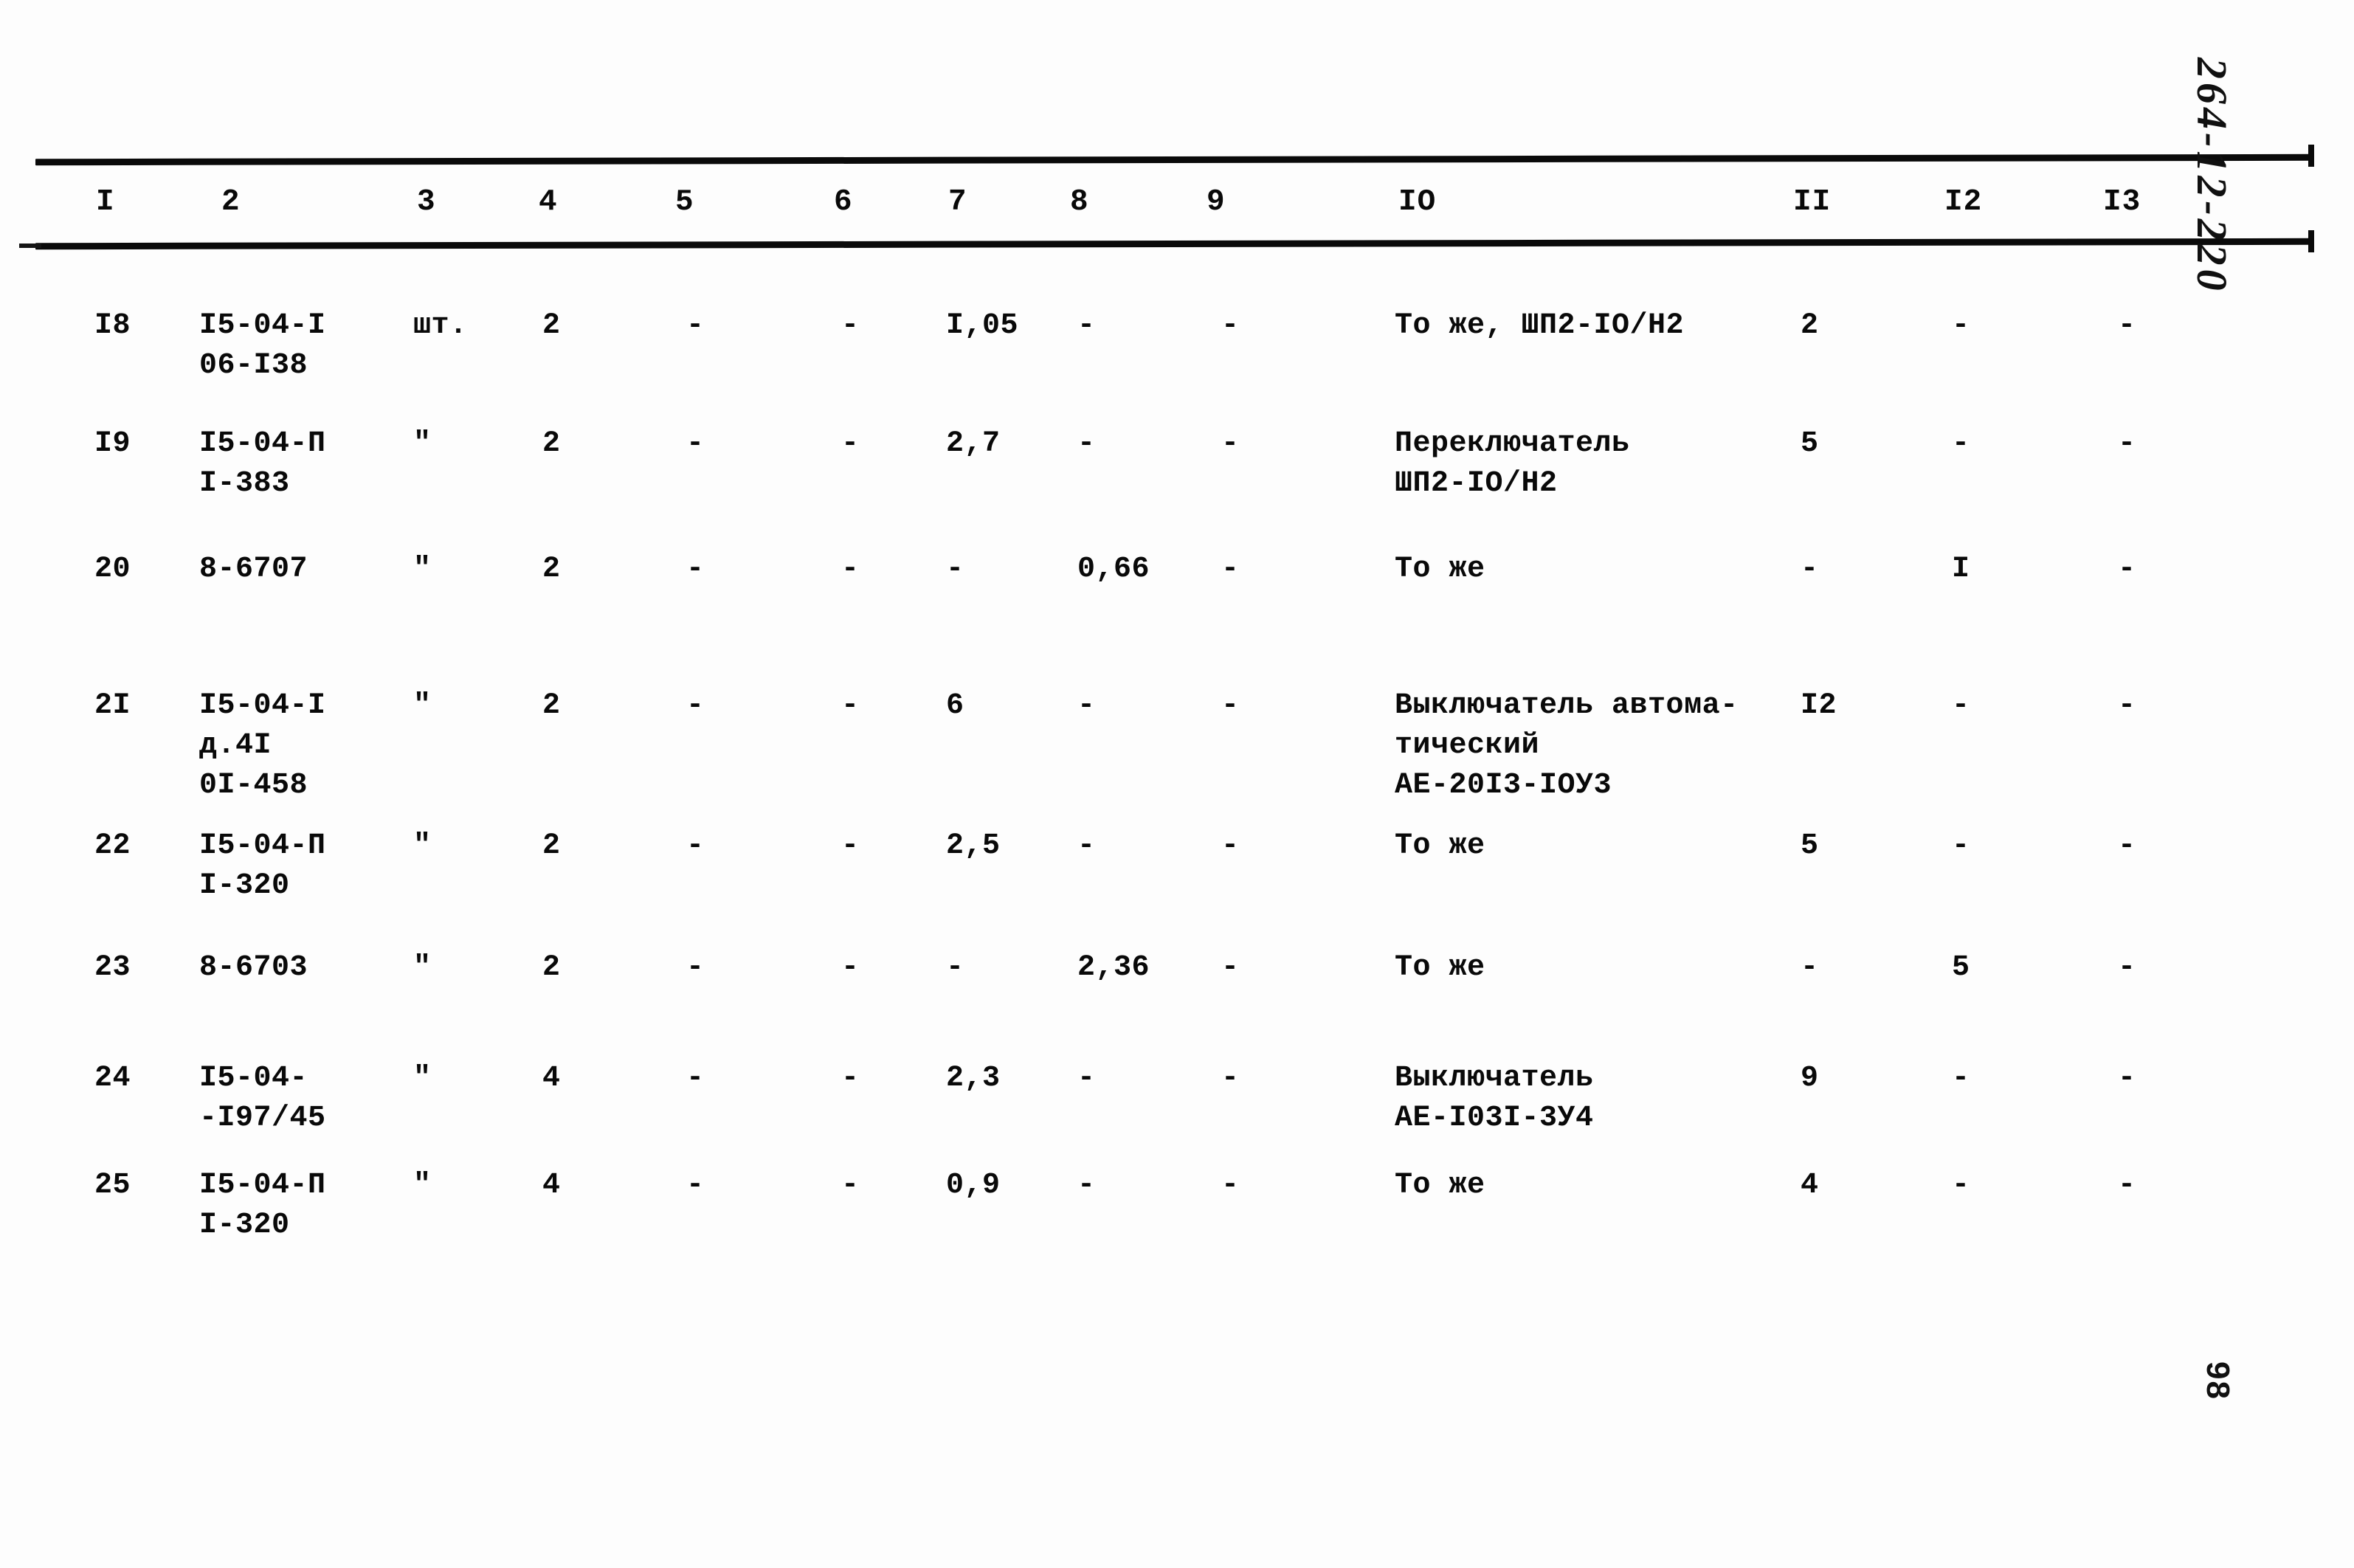 This screenshot has height=1568, width=2354. Describe the element at coordinates (1114, 967) in the screenshot. I see `cell-c8: 2,36` at that location.